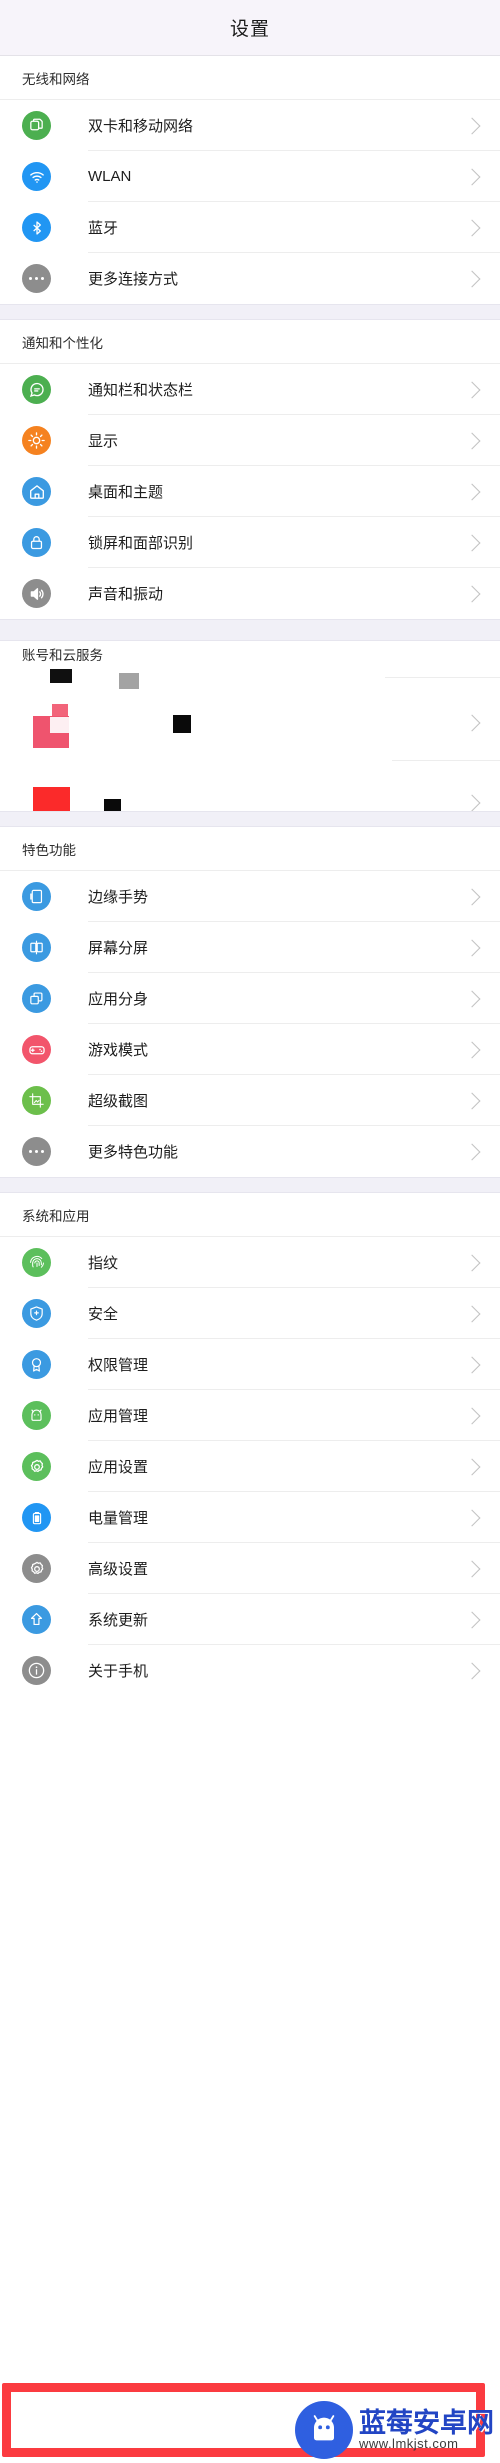  I want to click on row-label: WLAN, so click(110, 176).